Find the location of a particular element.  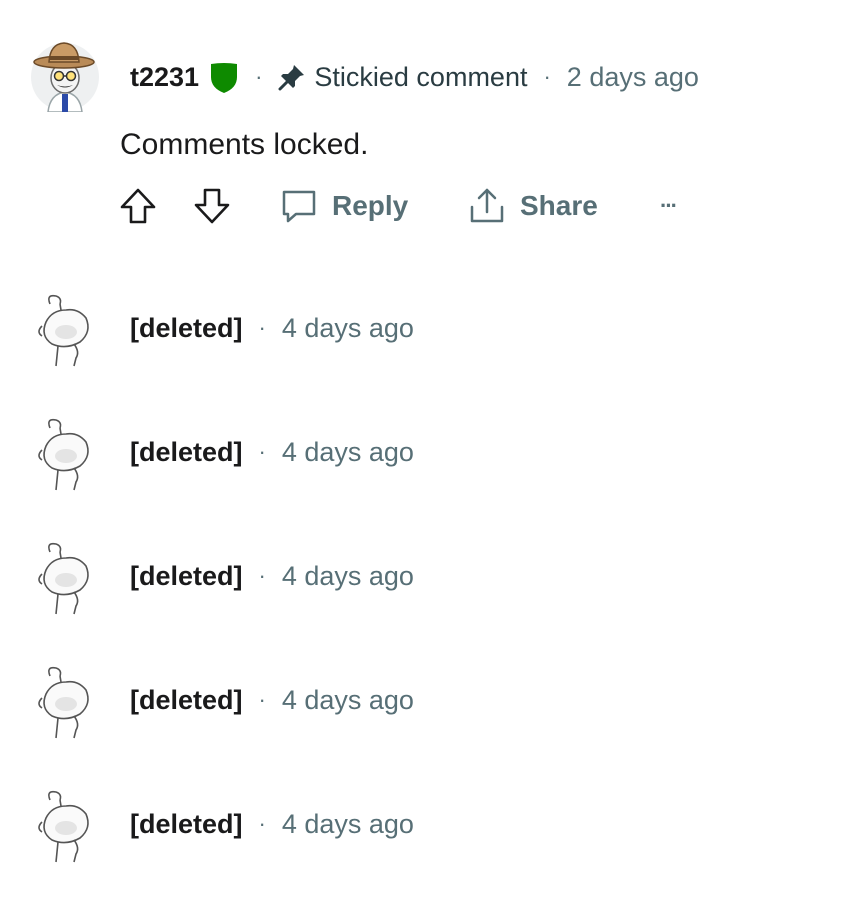

pin-icon is located at coordinates (292, 77).